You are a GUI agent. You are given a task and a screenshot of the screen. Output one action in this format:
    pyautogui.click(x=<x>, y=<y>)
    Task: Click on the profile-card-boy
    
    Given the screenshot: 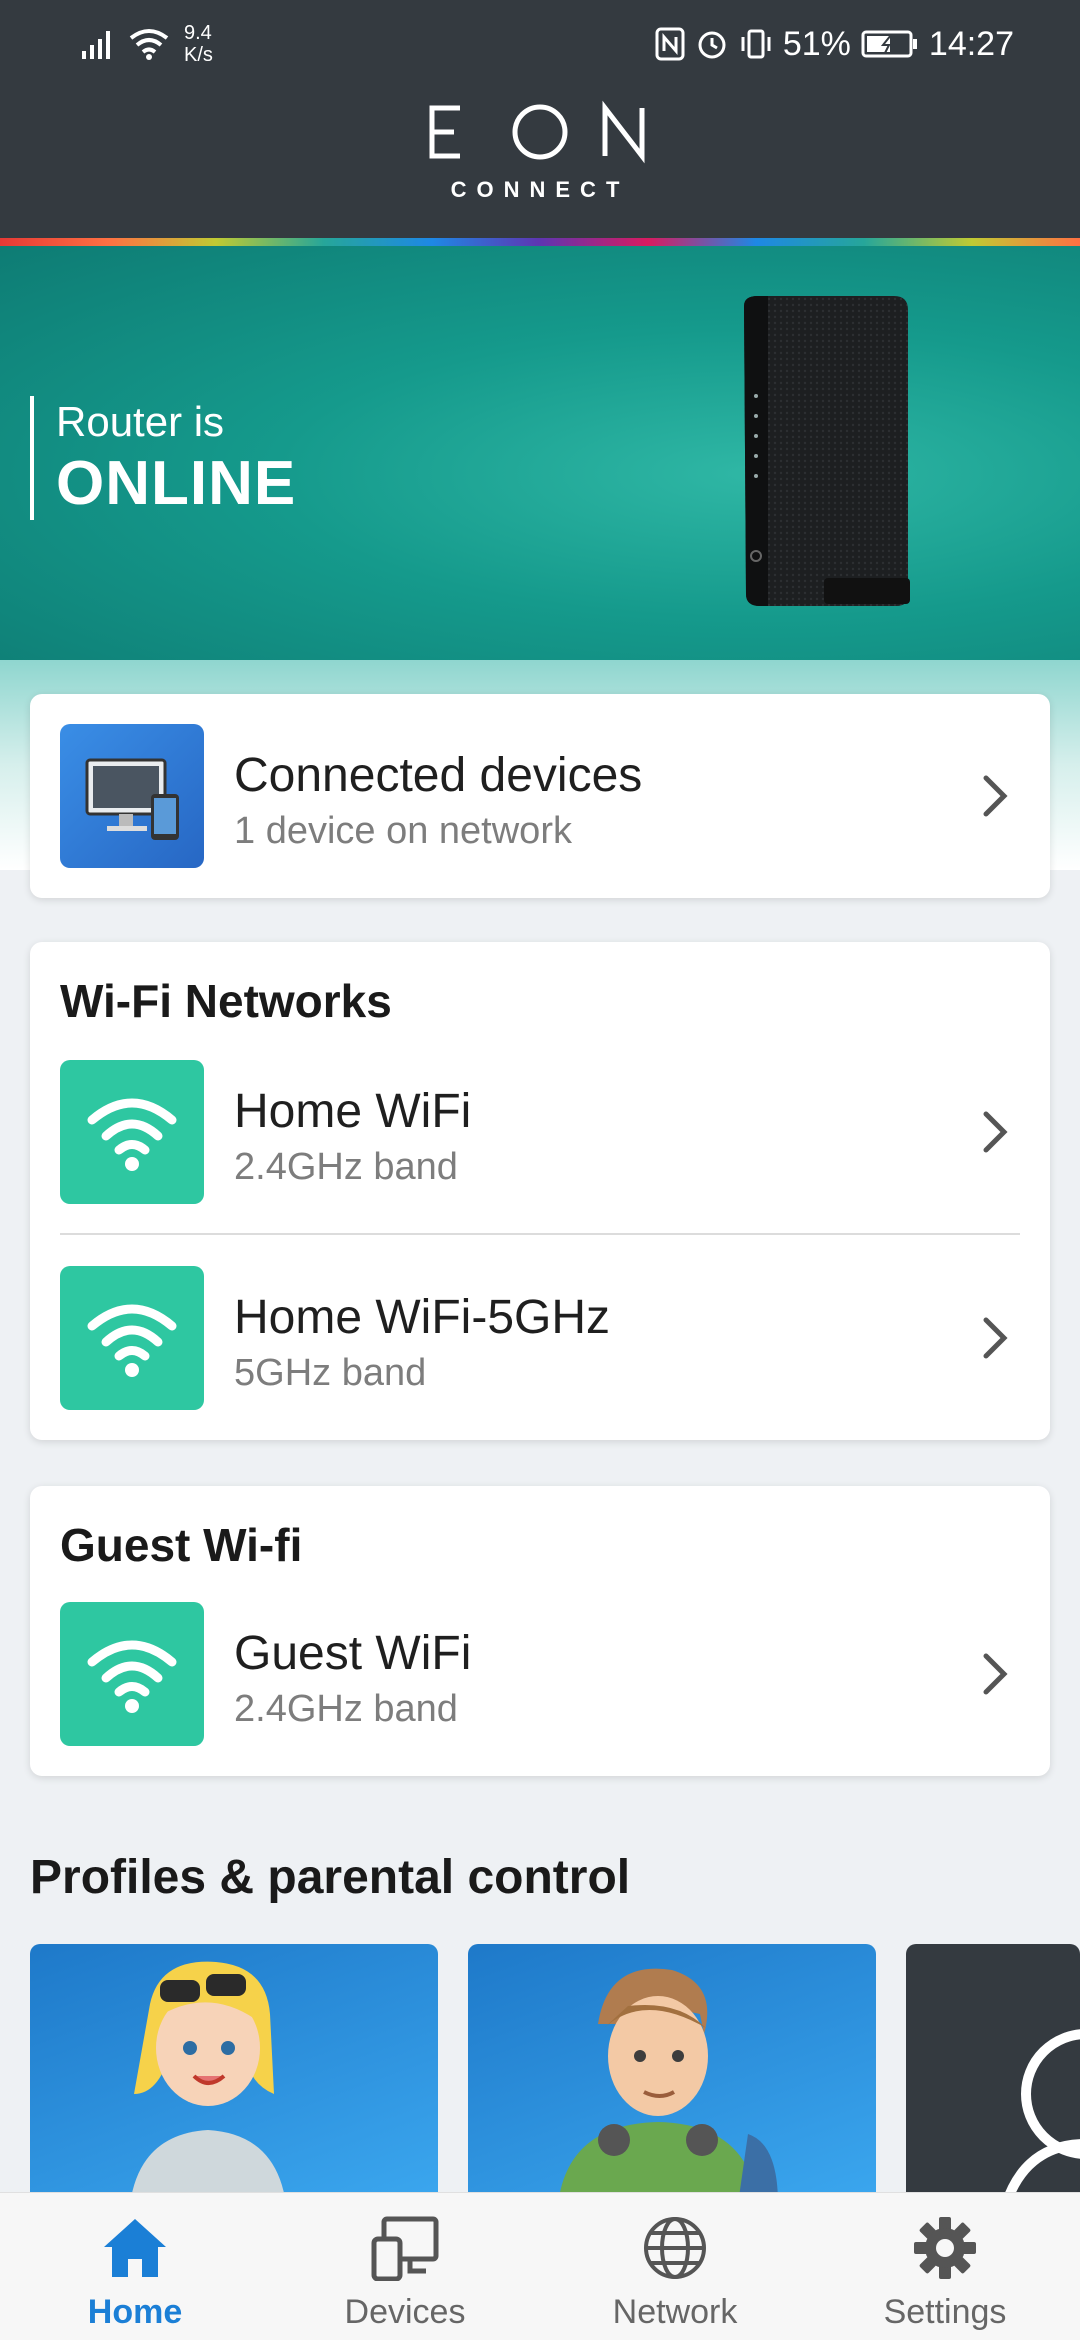 What is the action you would take?
    pyautogui.click(x=672, y=2074)
    